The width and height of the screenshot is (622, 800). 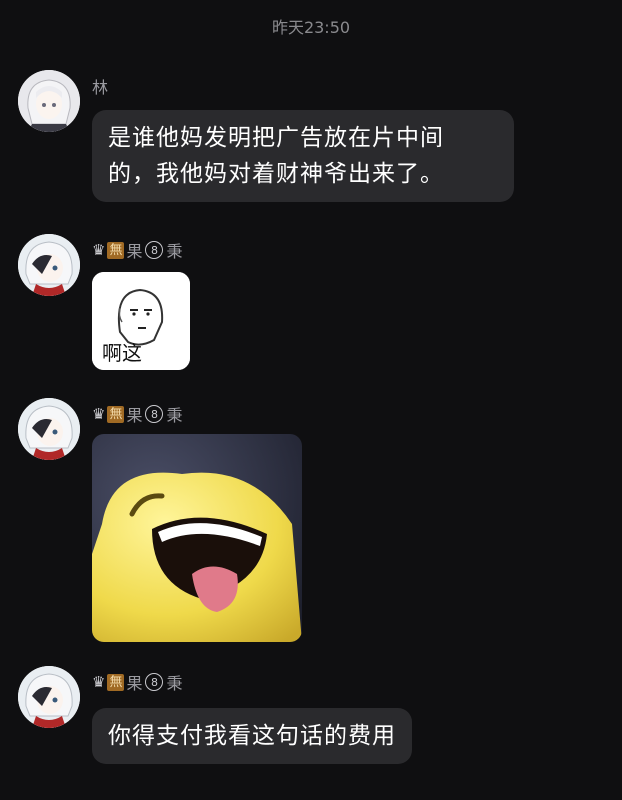 I want to click on message-text: 的，我他妈对着财神爷出来了。, so click(x=276, y=174).